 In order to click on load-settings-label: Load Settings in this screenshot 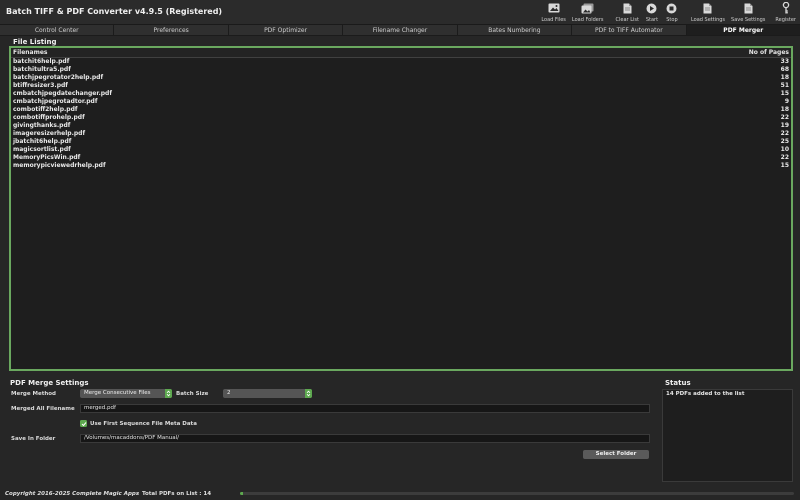, I will do `click(708, 20)`.